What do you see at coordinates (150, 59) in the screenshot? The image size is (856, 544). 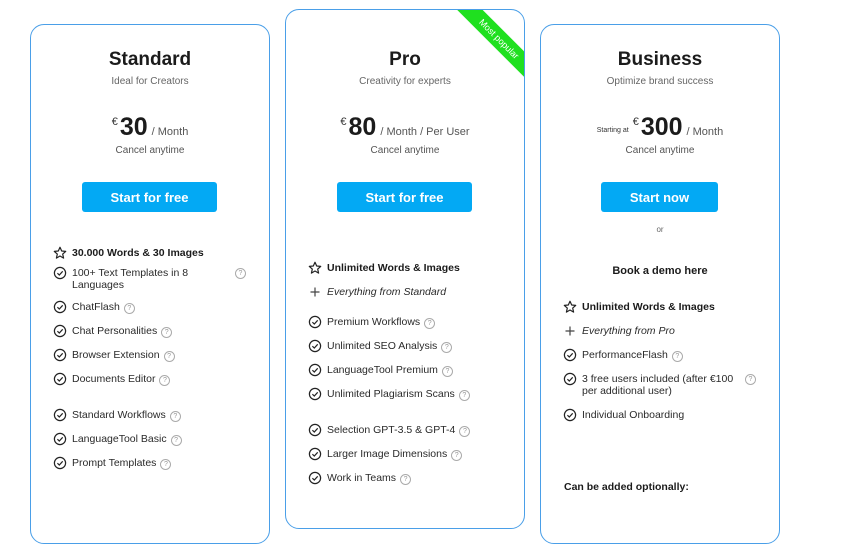 I see `plan-title: Standard` at bounding box center [150, 59].